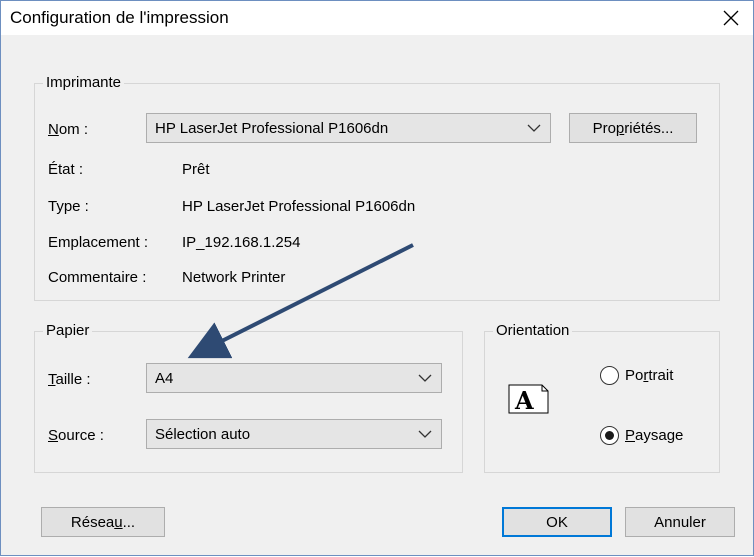 Image resolution: width=754 pixels, height=557 pixels. I want to click on paper-size-value: A4, so click(164, 378).